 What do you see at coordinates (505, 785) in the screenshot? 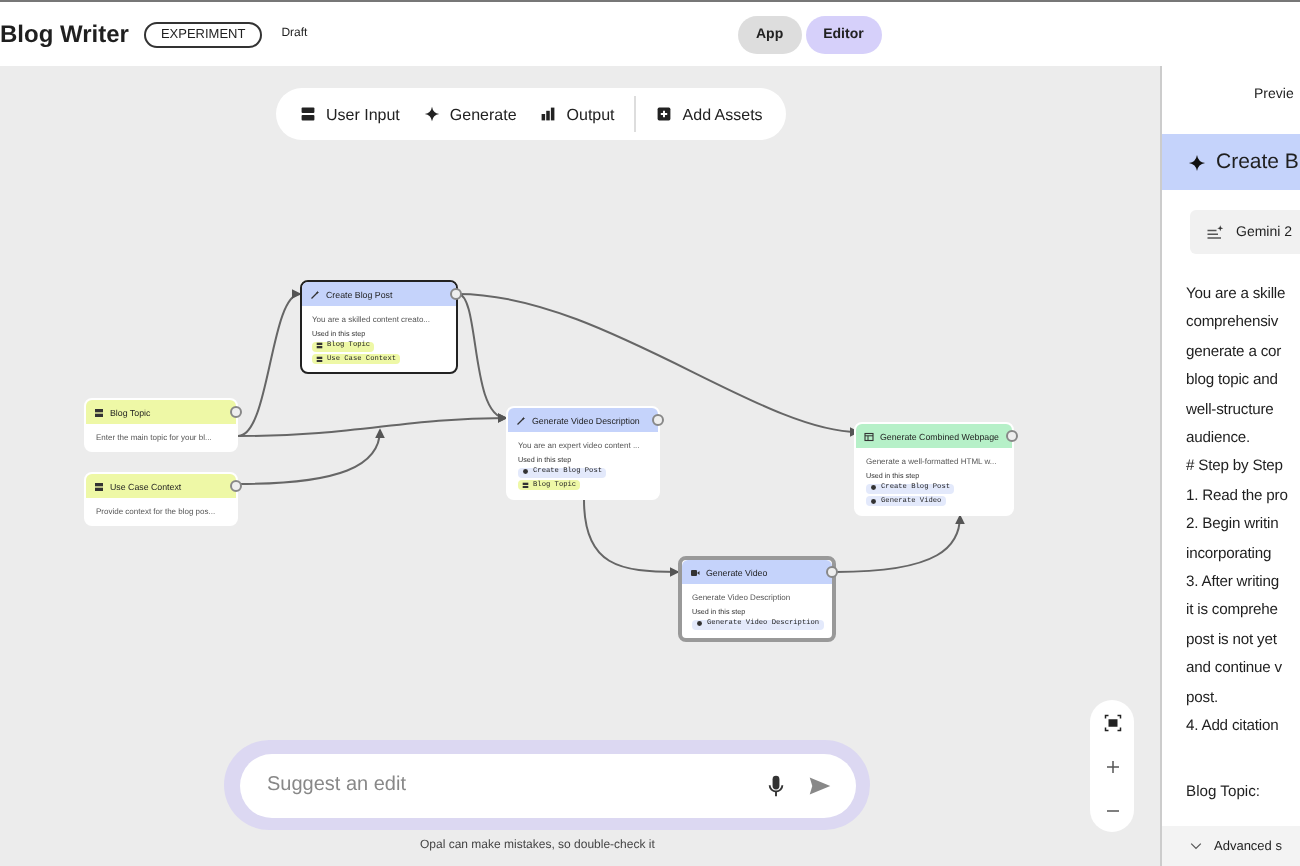
I see `suggest-edit-input: Suggest an edit` at bounding box center [505, 785].